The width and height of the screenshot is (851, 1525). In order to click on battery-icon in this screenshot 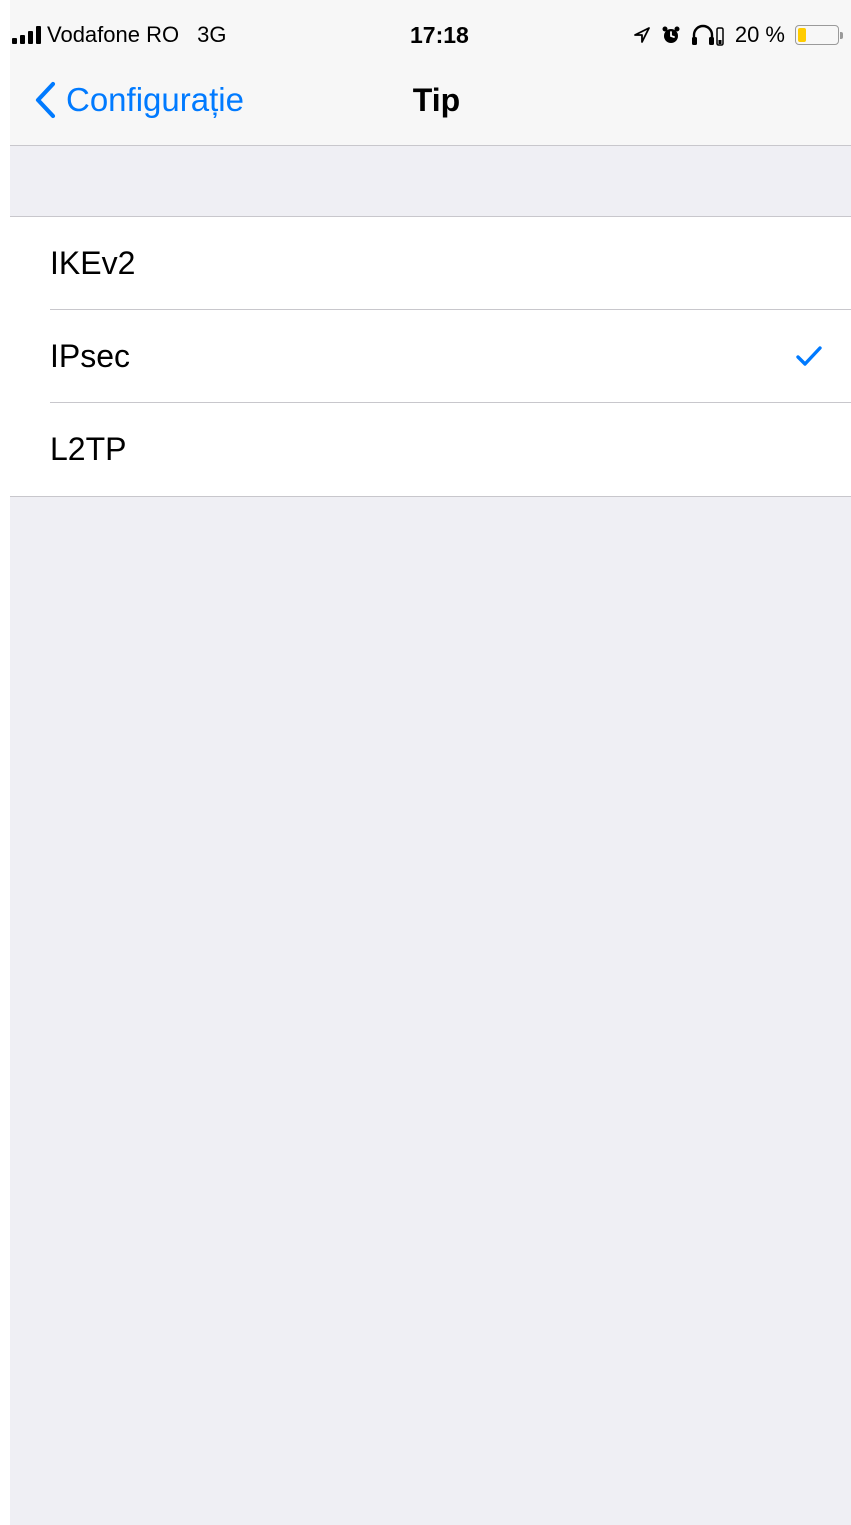, I will do `click(819, 35)`.